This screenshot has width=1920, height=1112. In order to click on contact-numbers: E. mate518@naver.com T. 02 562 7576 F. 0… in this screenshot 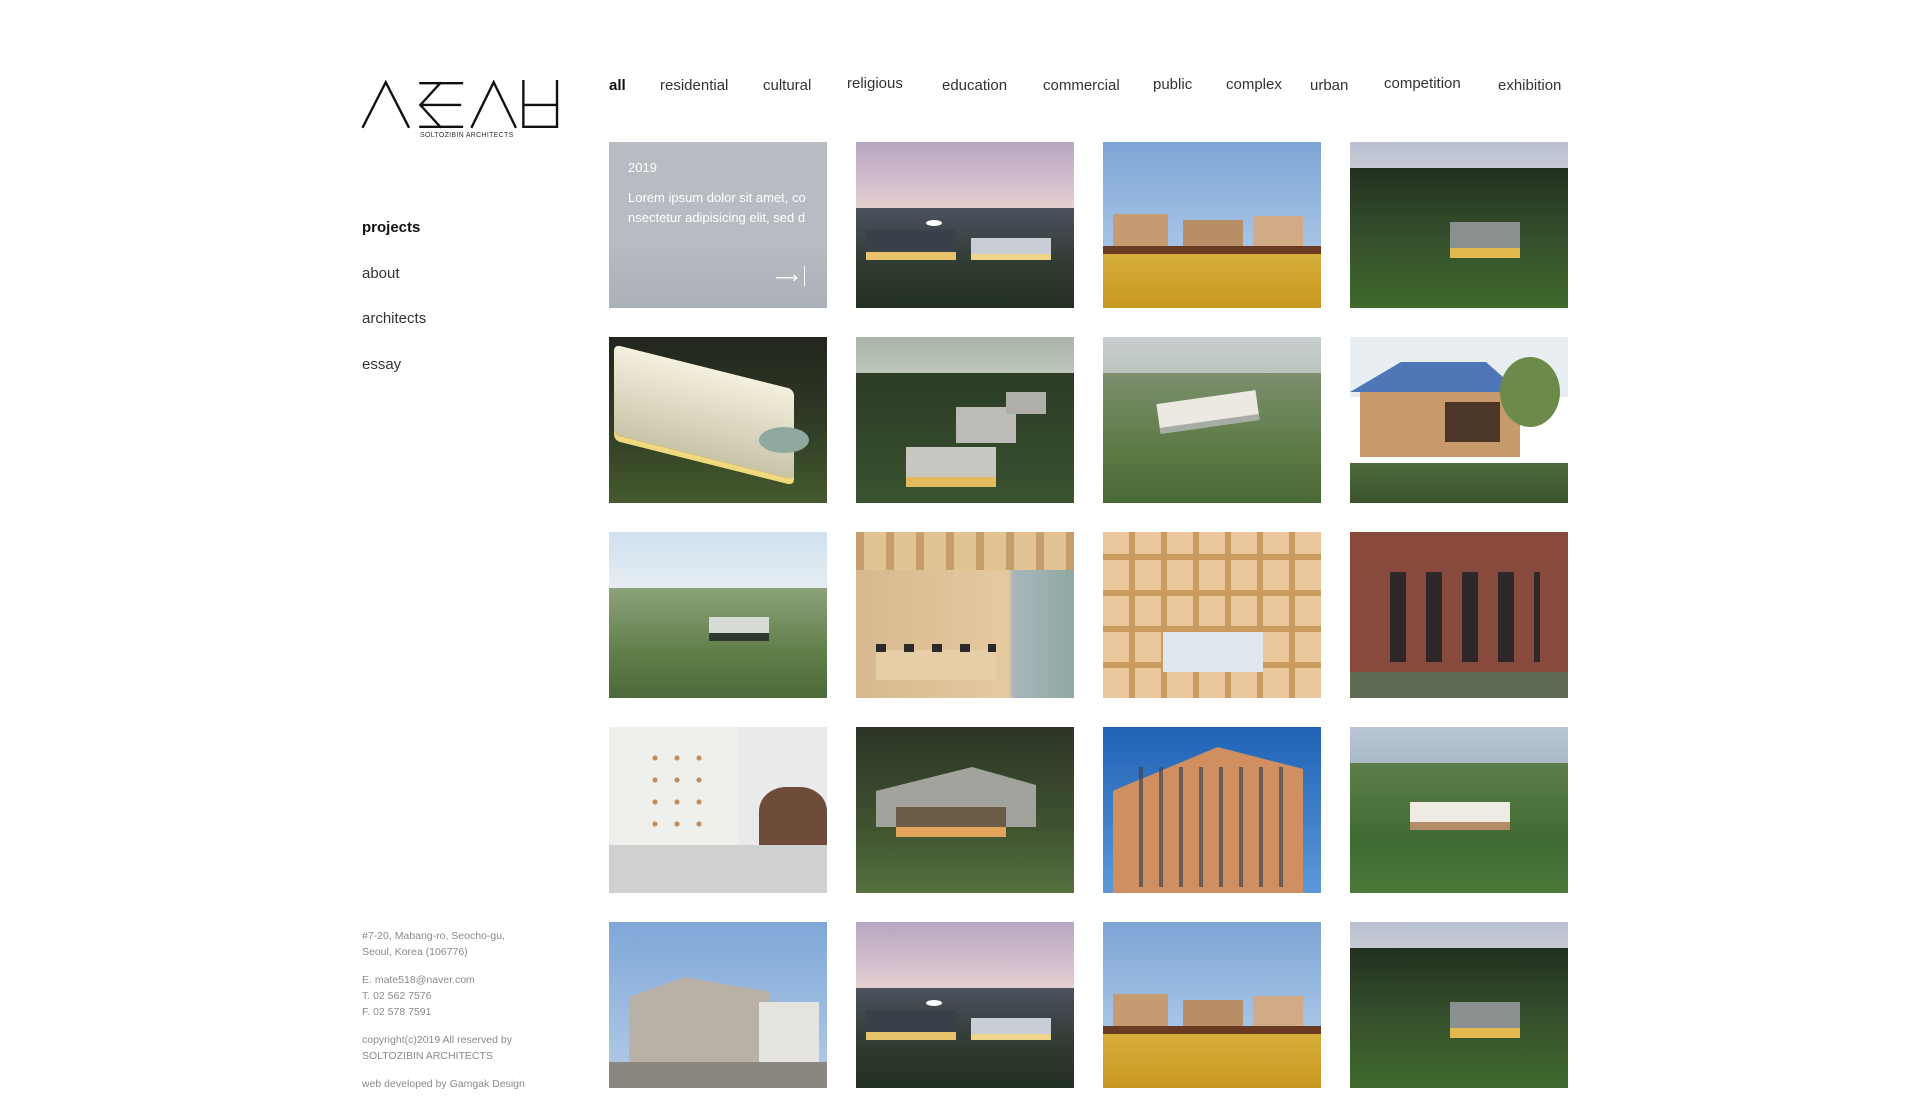, I will do `click(443, 996)`.